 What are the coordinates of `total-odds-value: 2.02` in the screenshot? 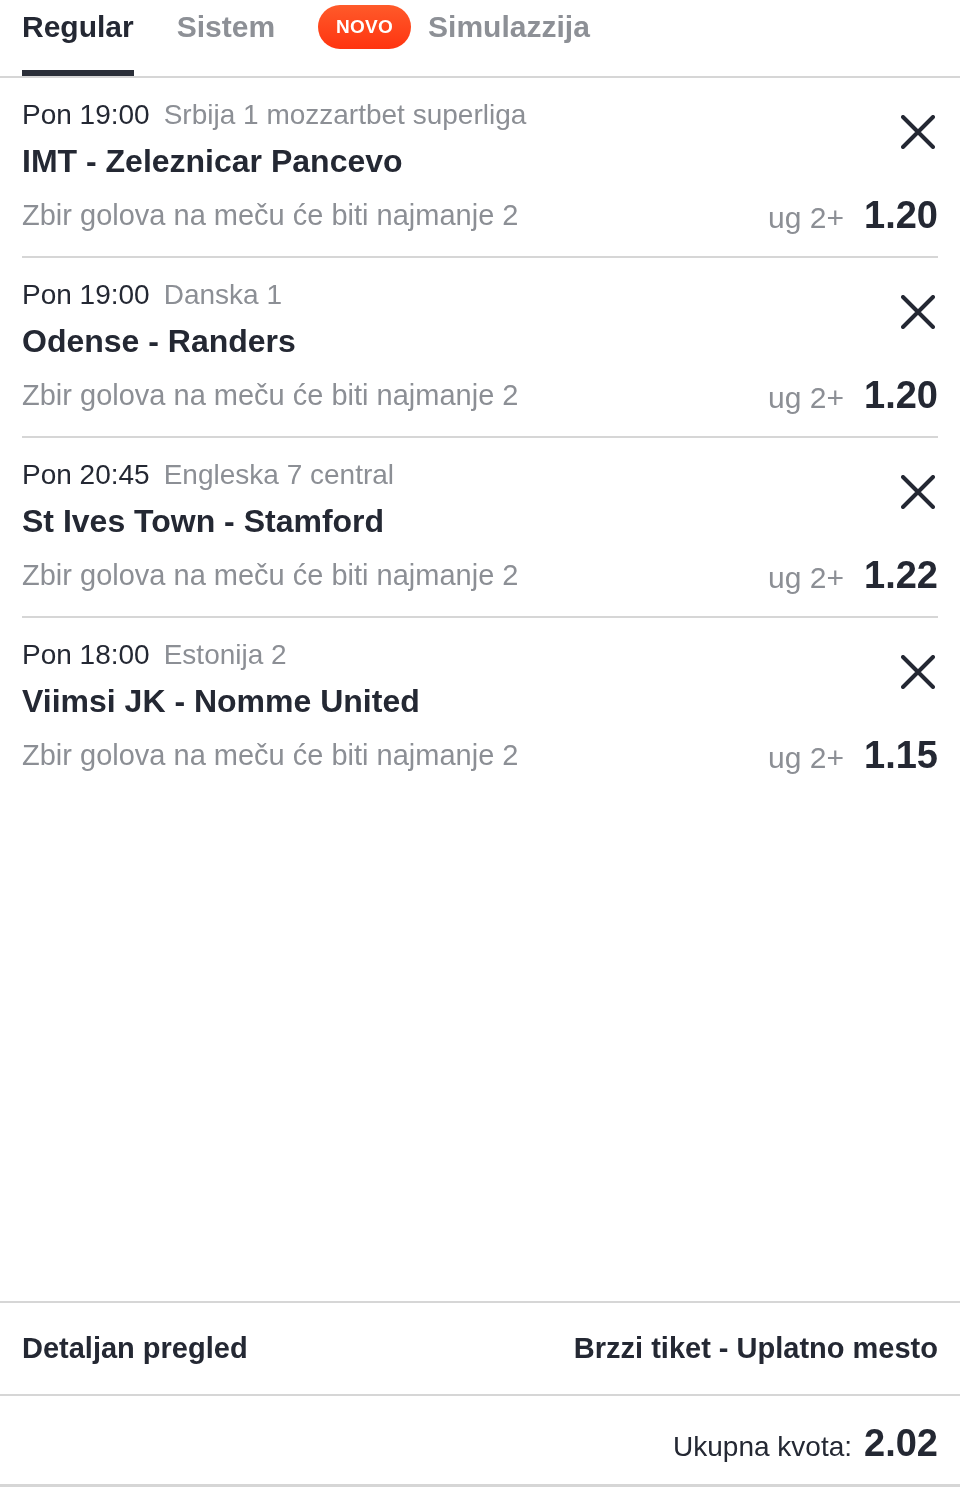 It's located at (901, 1443).